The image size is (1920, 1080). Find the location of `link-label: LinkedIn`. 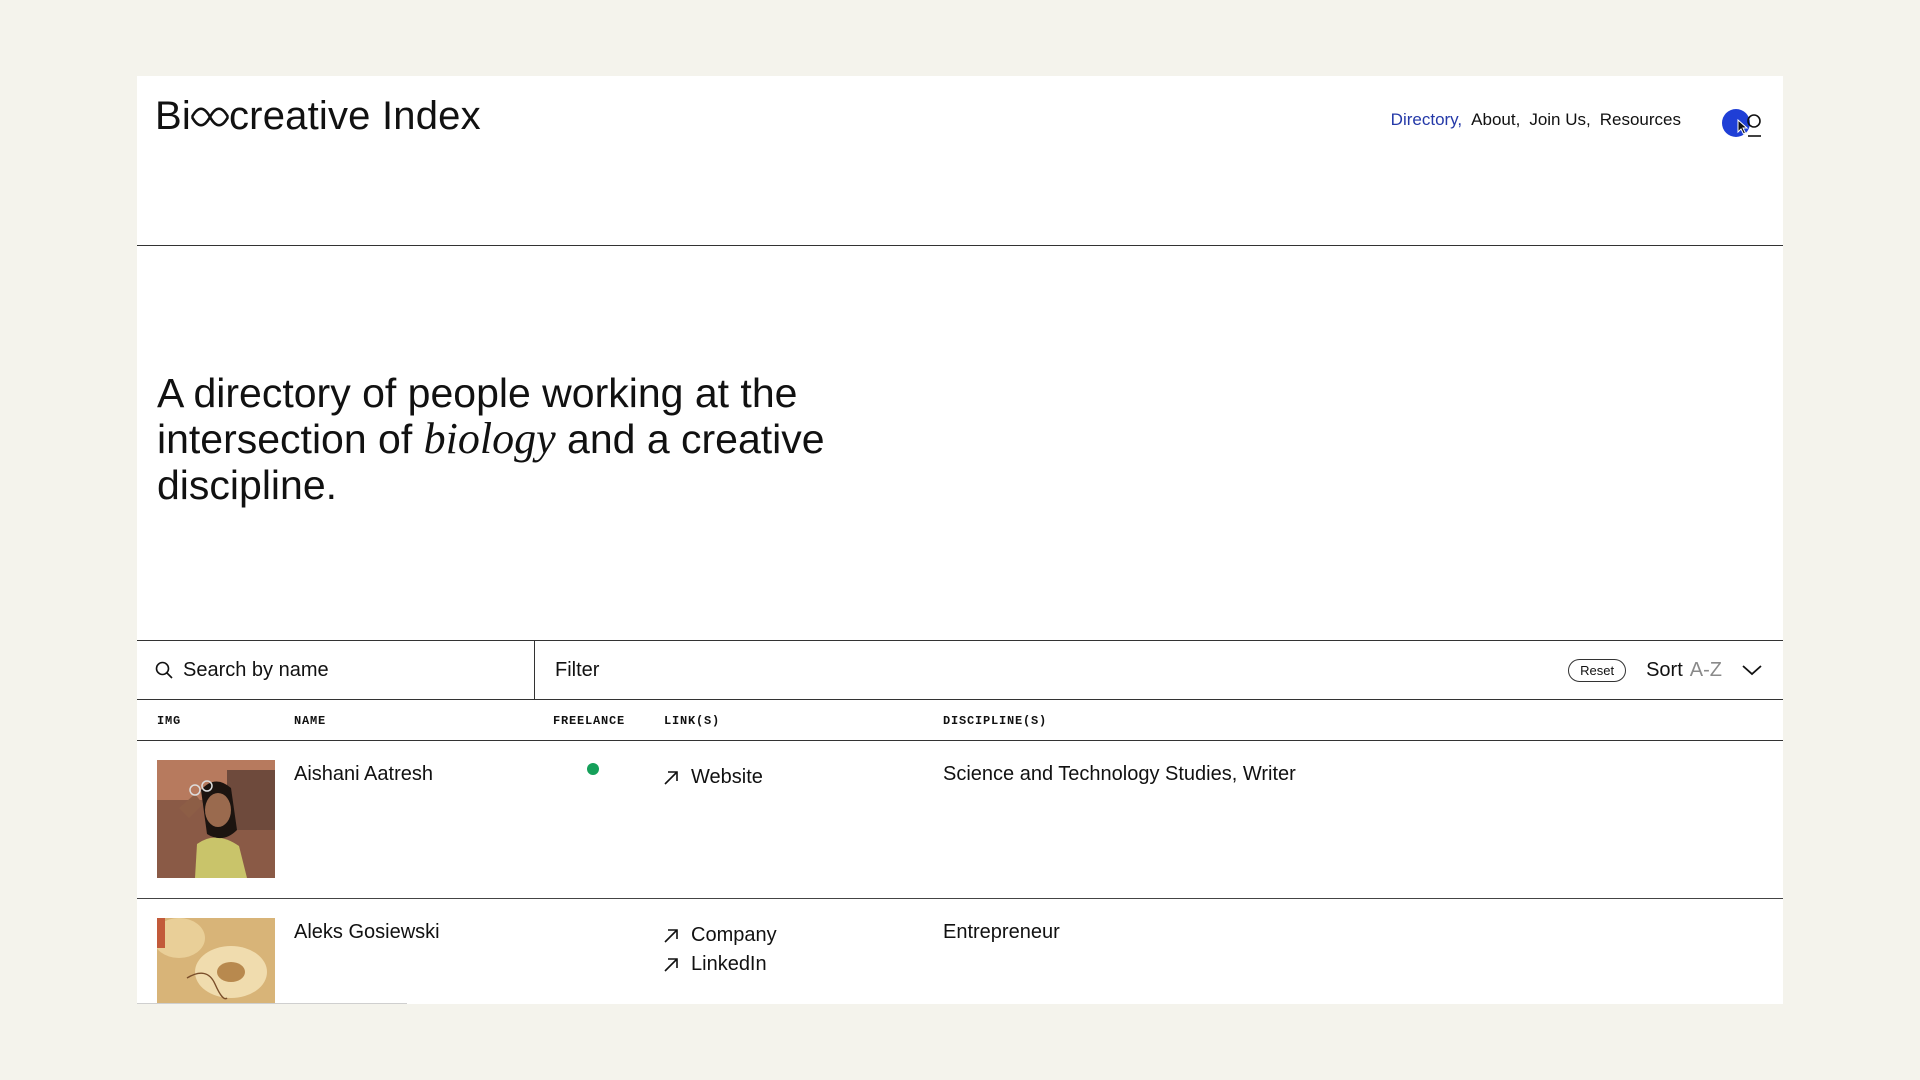

link-label: LinkedIn is located at coordinates (729, 964).